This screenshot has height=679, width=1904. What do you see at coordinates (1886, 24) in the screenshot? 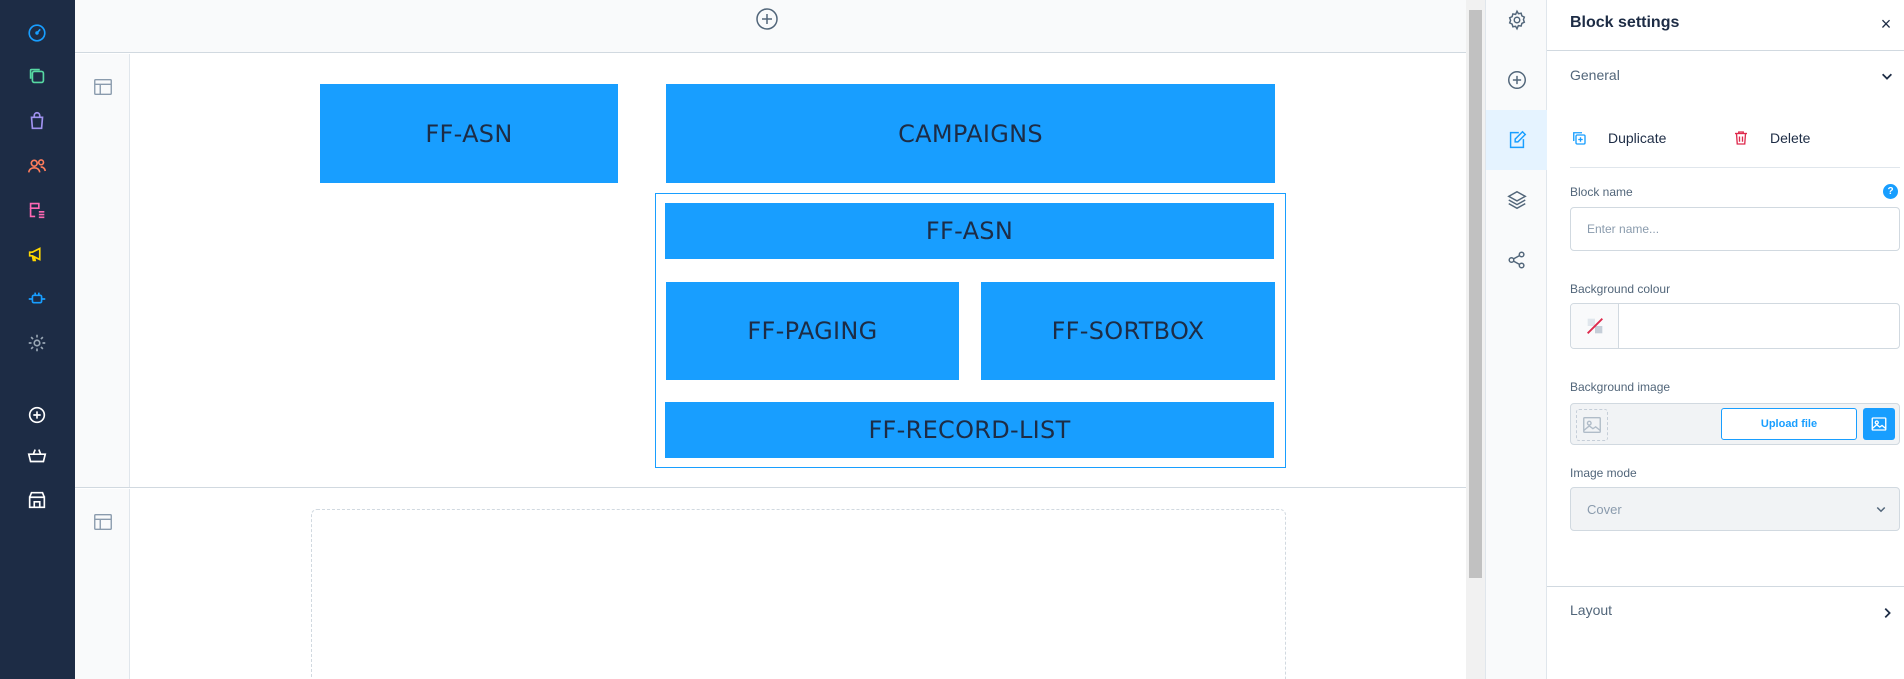
I see `close-icon: ×` at bounding box center [1886, 24].